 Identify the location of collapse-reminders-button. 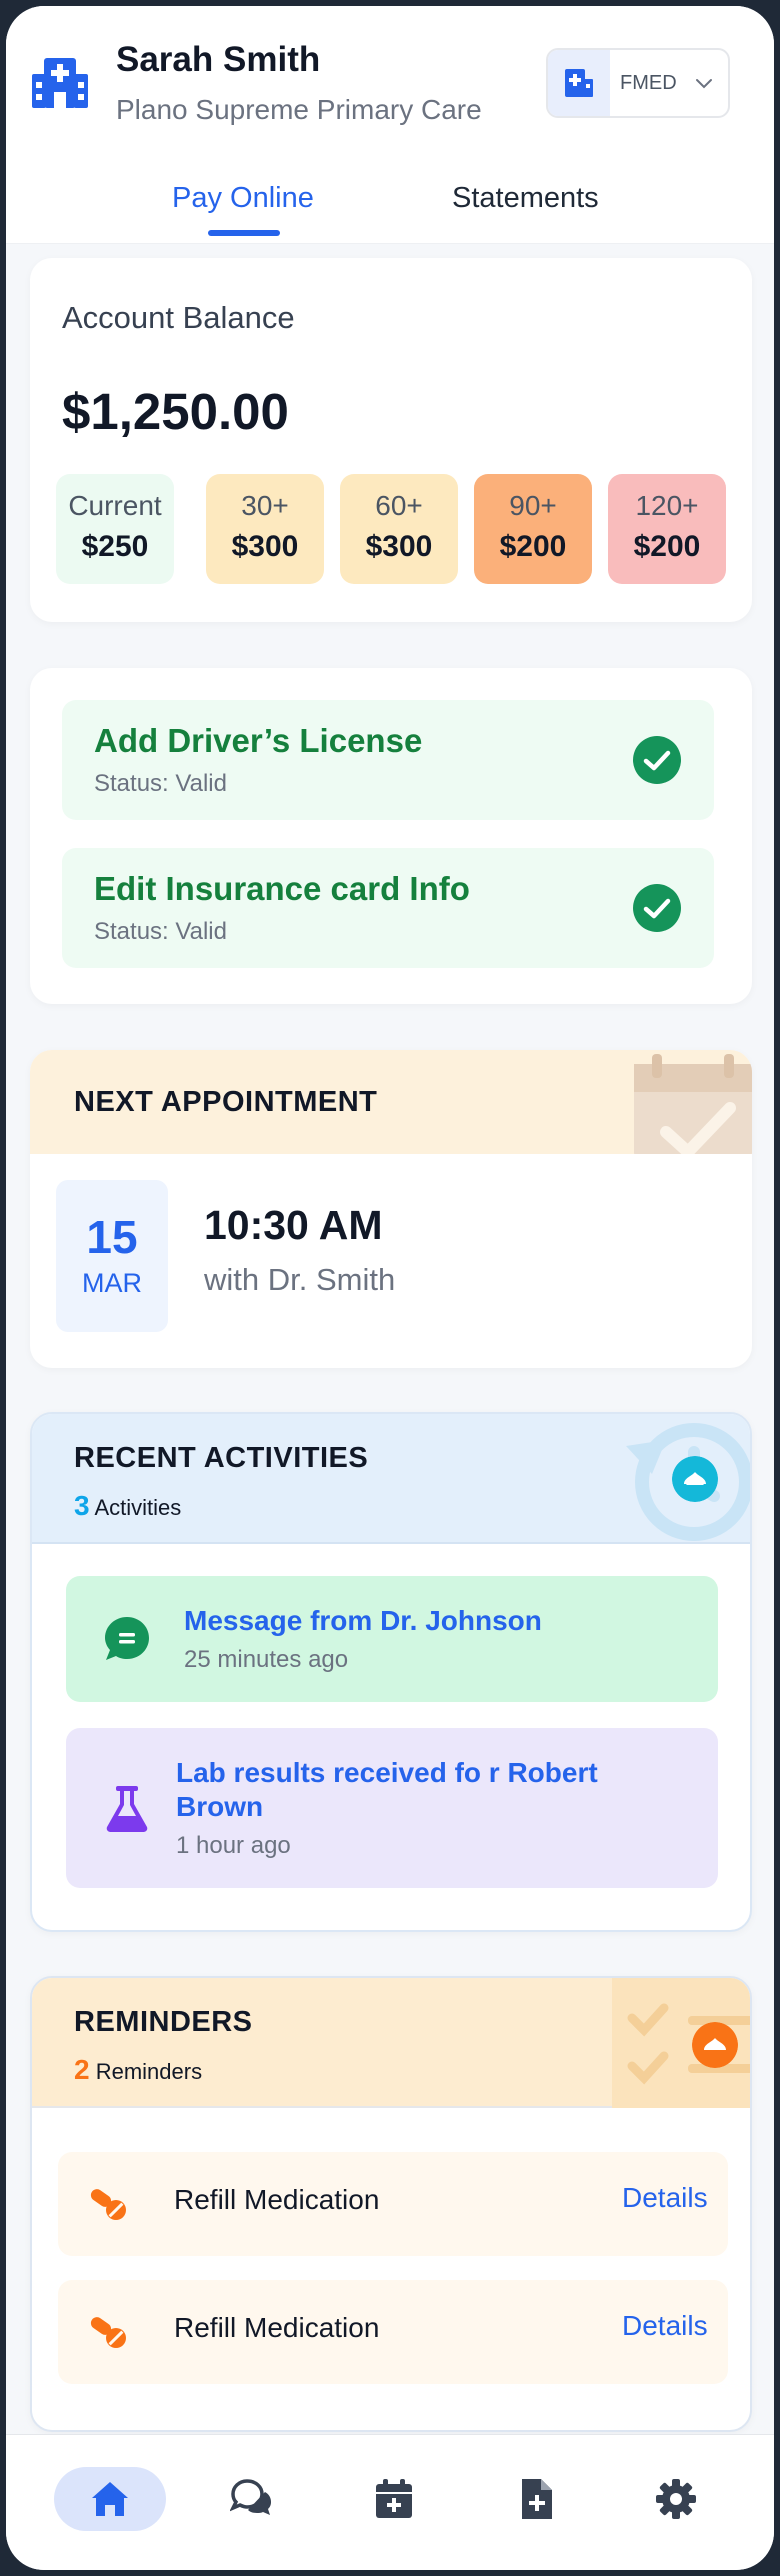
(715, 2045).